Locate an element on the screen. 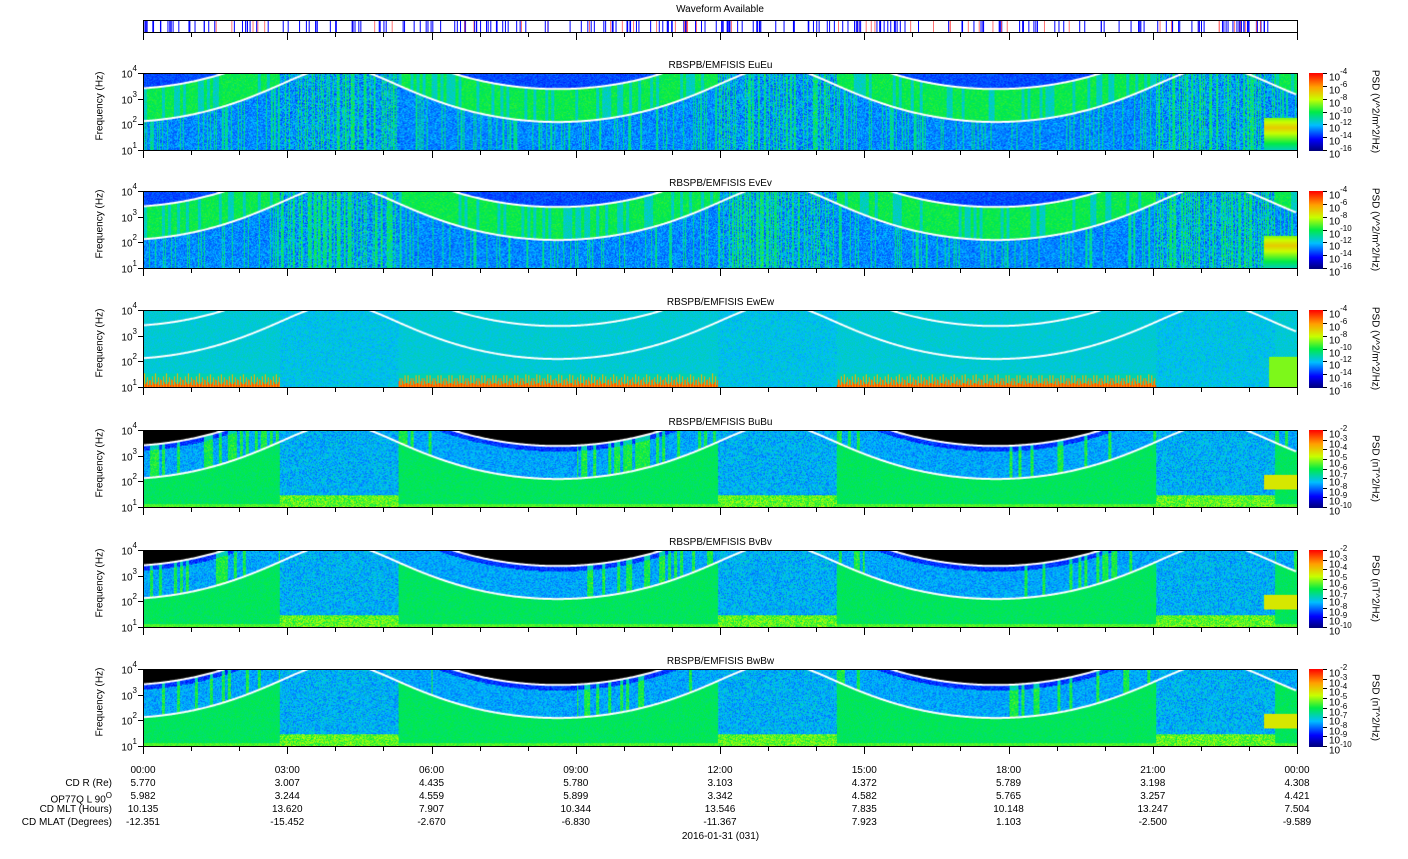 This screenshot has width=1408, height=859. ephemeris-value: 13.620 is located at coordinates (287, 809).